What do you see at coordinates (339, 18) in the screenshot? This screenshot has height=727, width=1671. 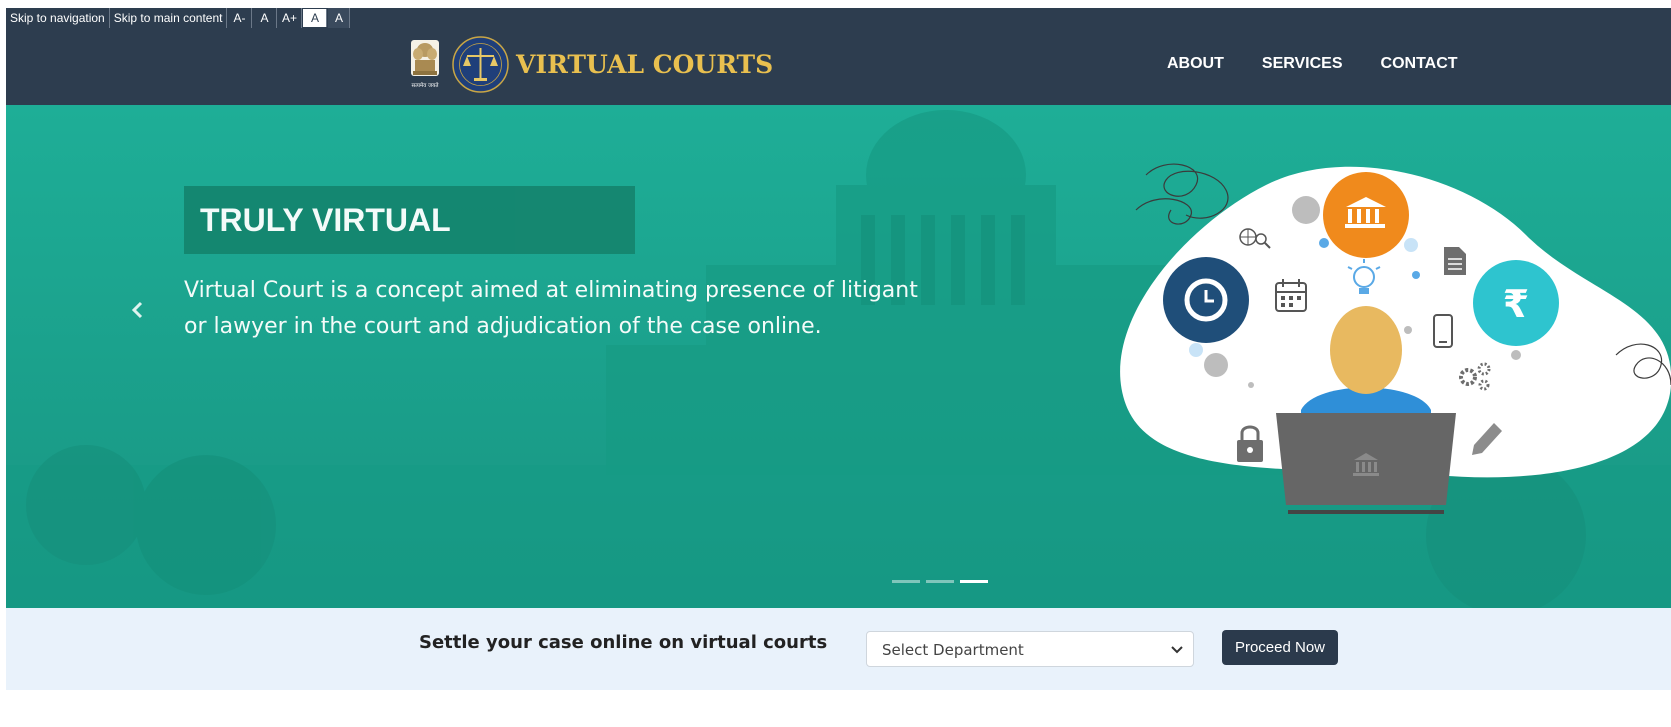 I see `dark-theme-button: A` at bounding box center [339, 18].